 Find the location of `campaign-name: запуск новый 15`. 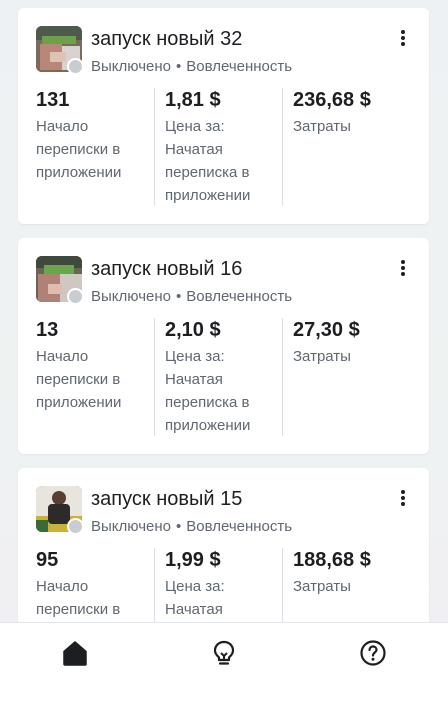

campaign-name: запуск новый 15 is located at coordinates (166, 499).